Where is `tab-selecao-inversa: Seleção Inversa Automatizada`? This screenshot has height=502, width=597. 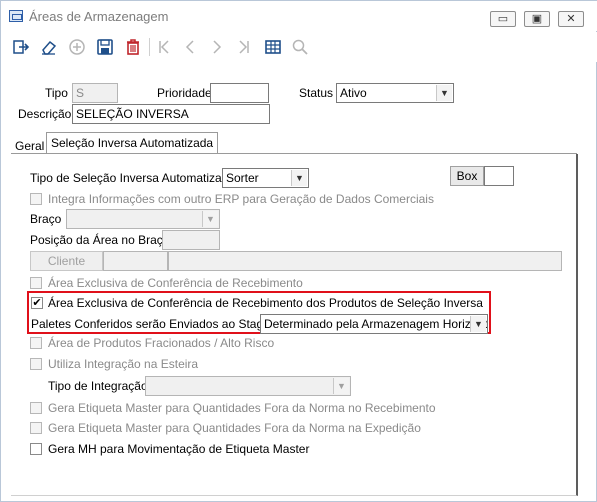 tab-selecao-inversa: Seleção Inversa Automatizada is located at coordinates (132, 143).